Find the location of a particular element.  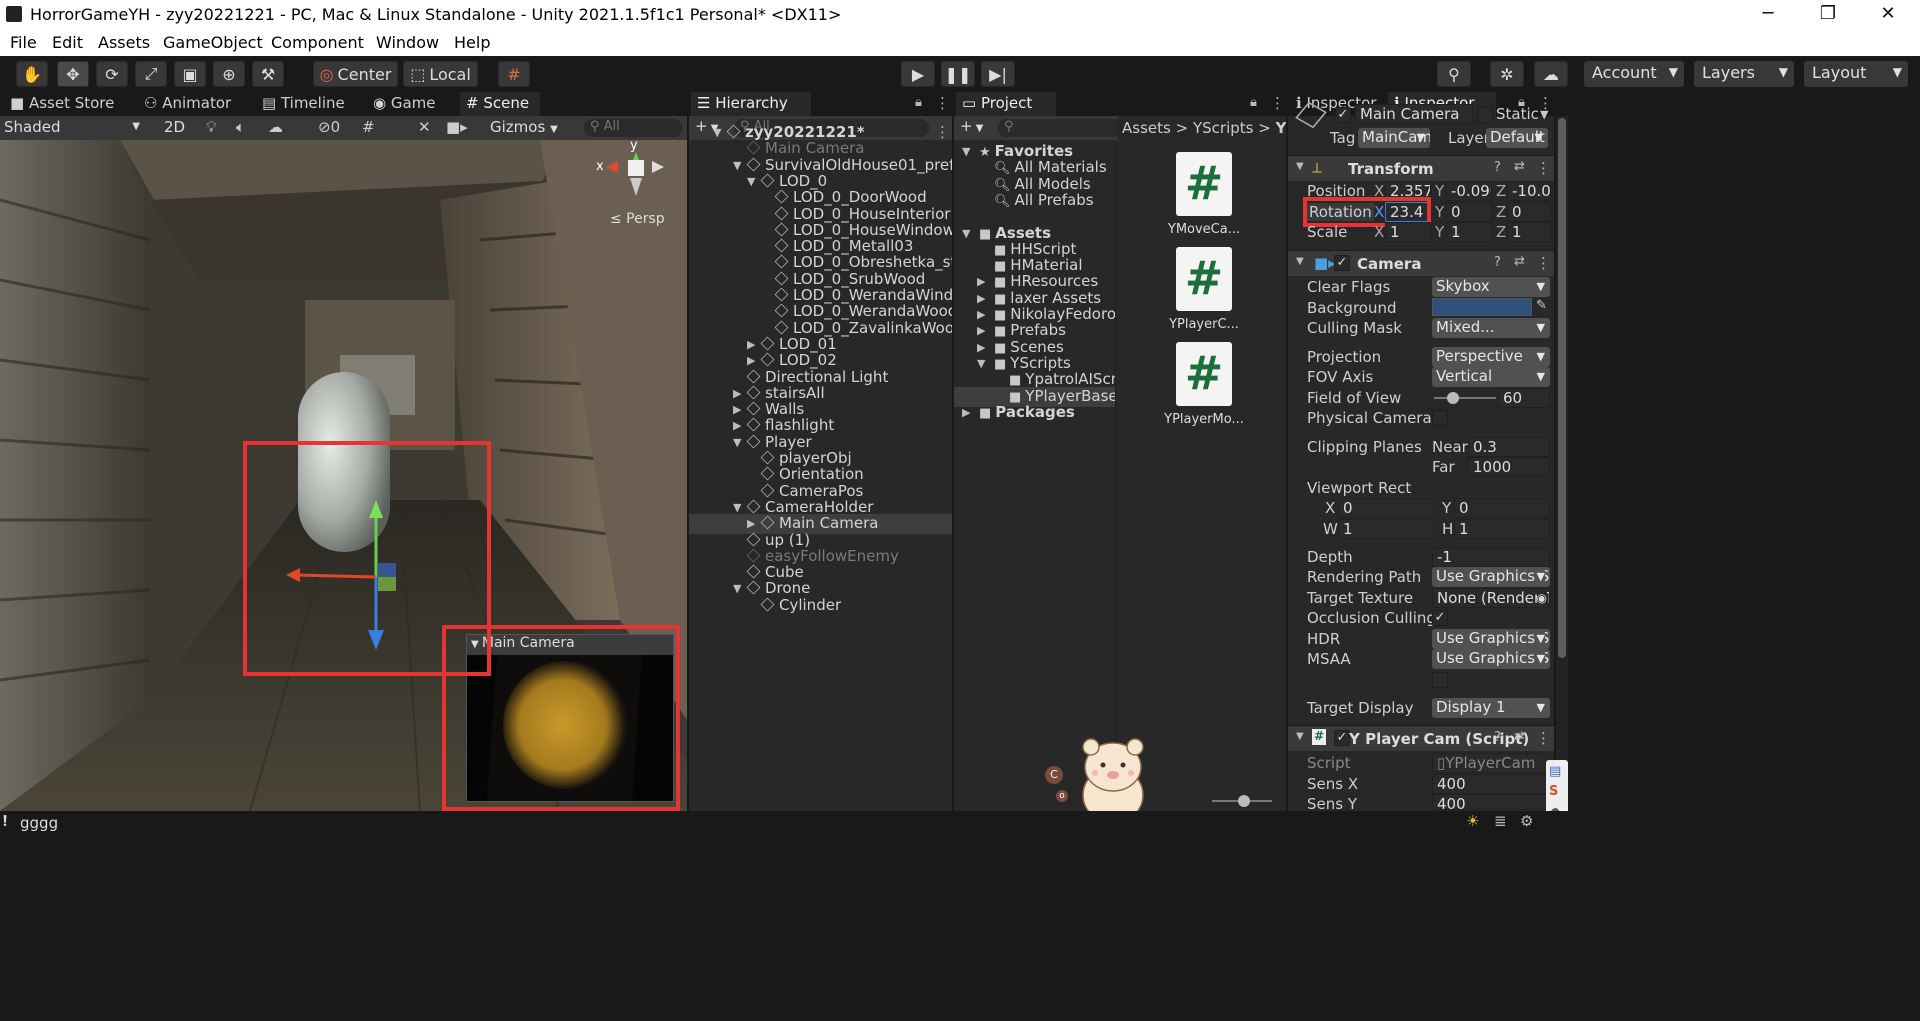

transform-header: ▼ ⟂ Transform ? ⇄ ⋮ is located at coordinates (1421, 168).